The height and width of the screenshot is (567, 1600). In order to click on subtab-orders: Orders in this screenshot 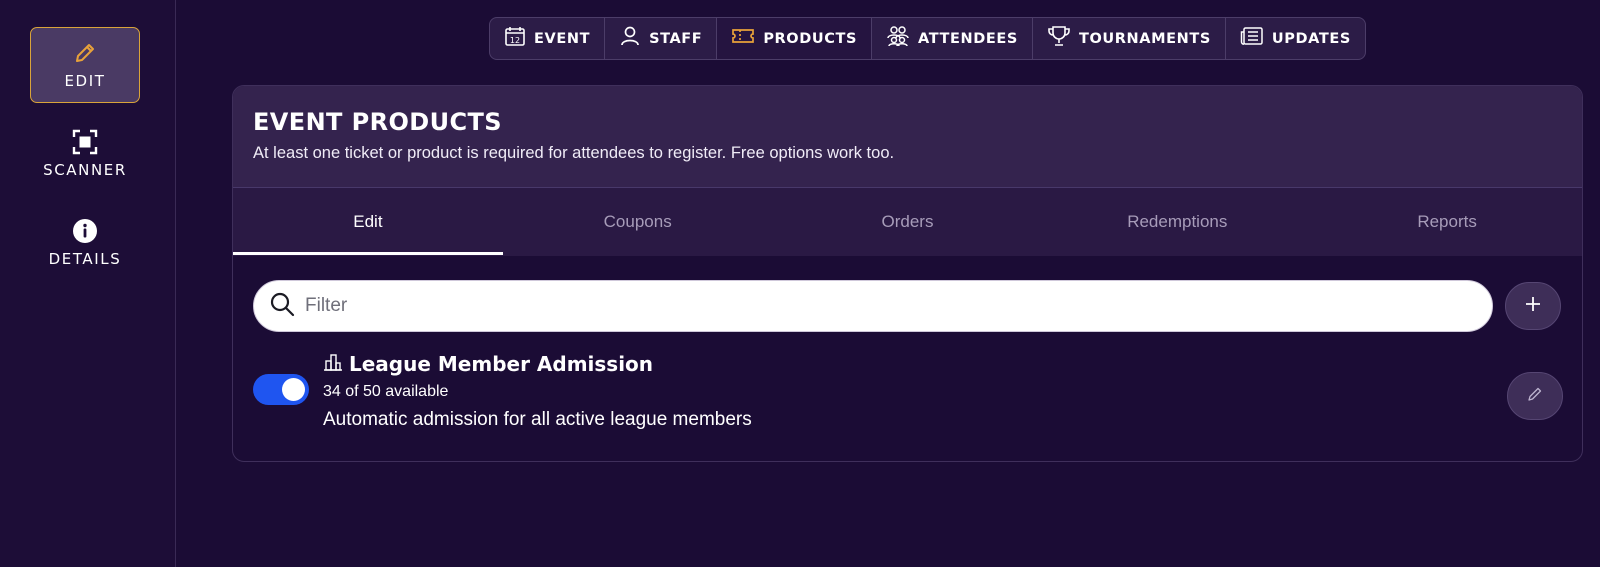, I will do `click(908, 221)`.